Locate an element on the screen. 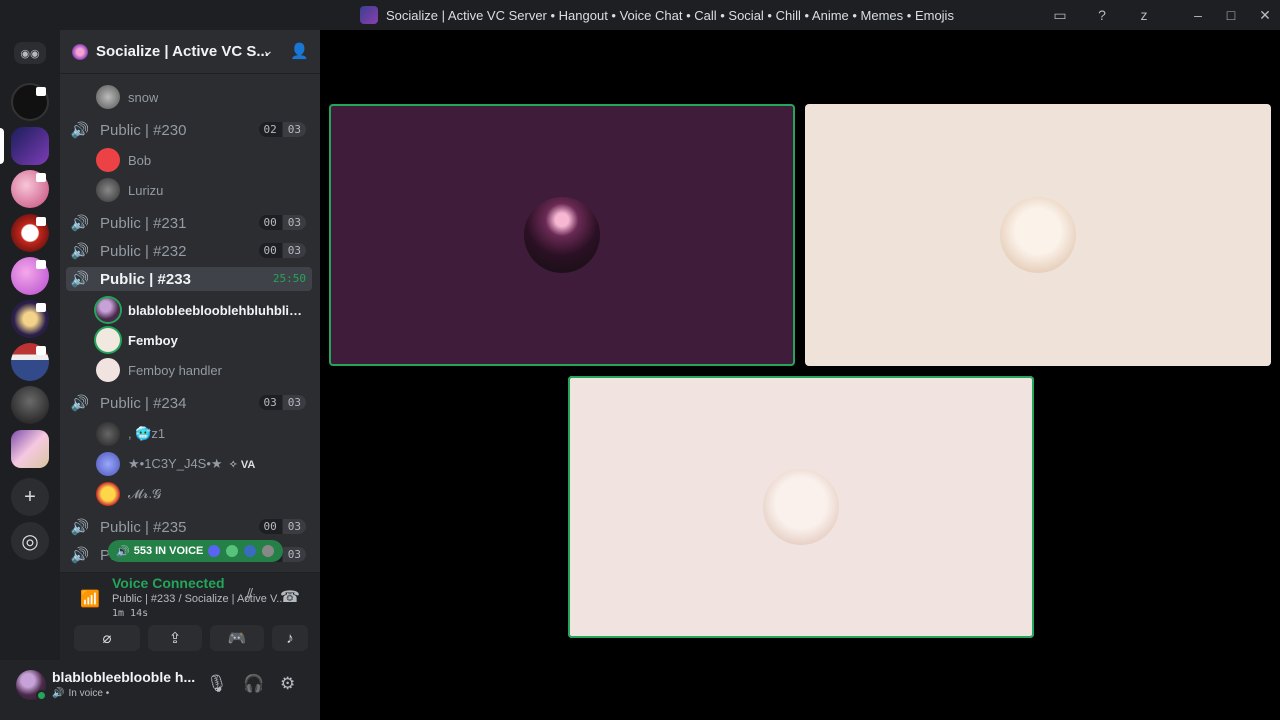 This screenshot has height=720, width=1280. discover-icon: ◎ is located at coordinates (30, 541).